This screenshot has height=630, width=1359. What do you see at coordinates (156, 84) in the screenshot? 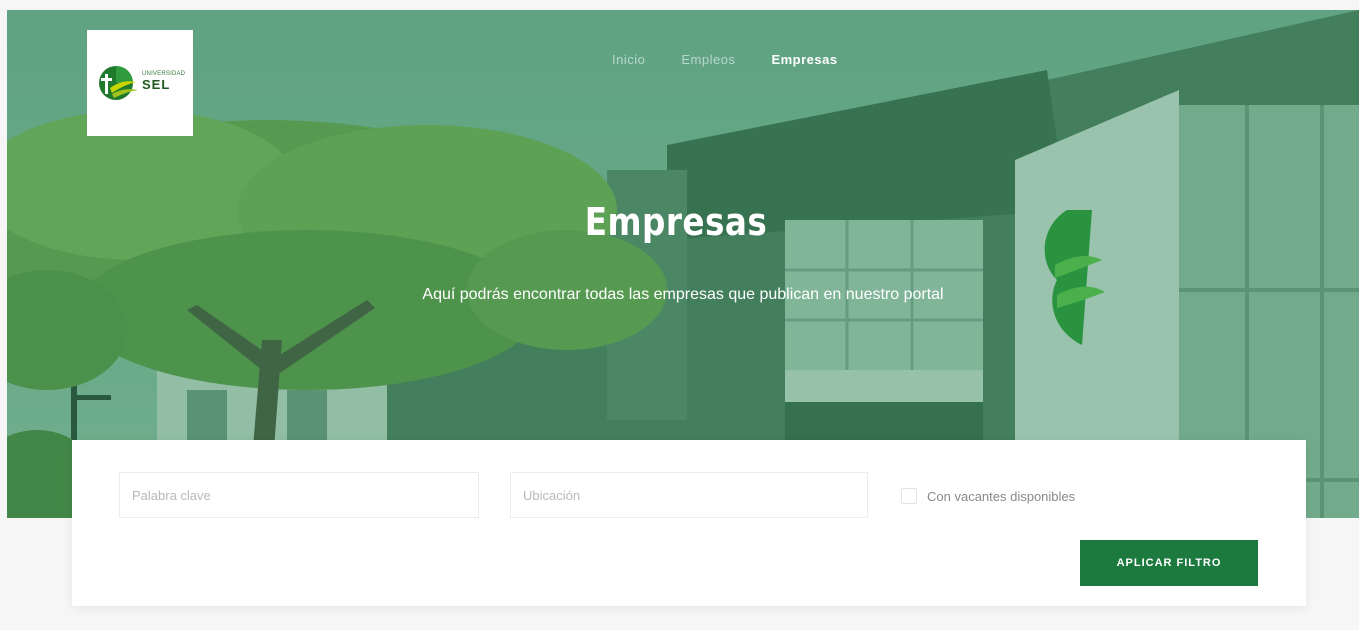
I see `logo-brand-text: SEL` at bounding box center [156, 84].